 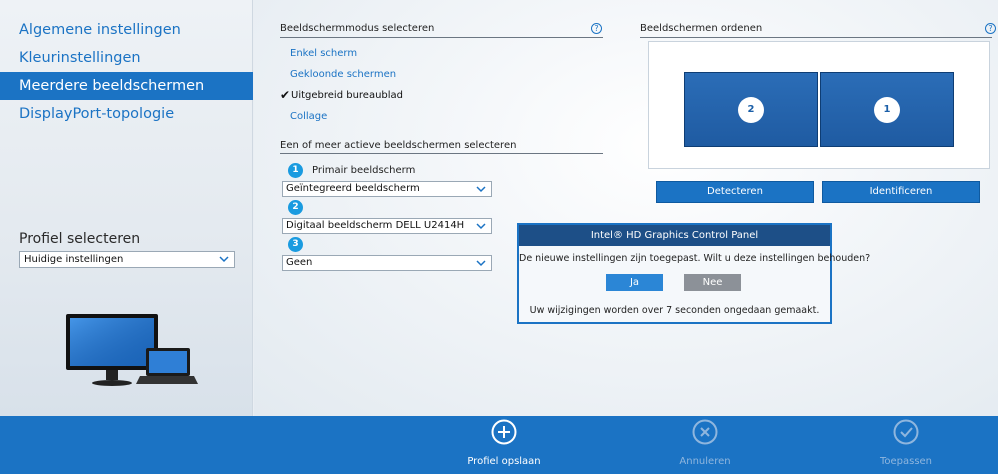 What do you see at coordinates (353, 188) in the screenshot?
I see `display-select-1-value: Geïntegreerd beeldscherm` at bounding box center [353, 188].